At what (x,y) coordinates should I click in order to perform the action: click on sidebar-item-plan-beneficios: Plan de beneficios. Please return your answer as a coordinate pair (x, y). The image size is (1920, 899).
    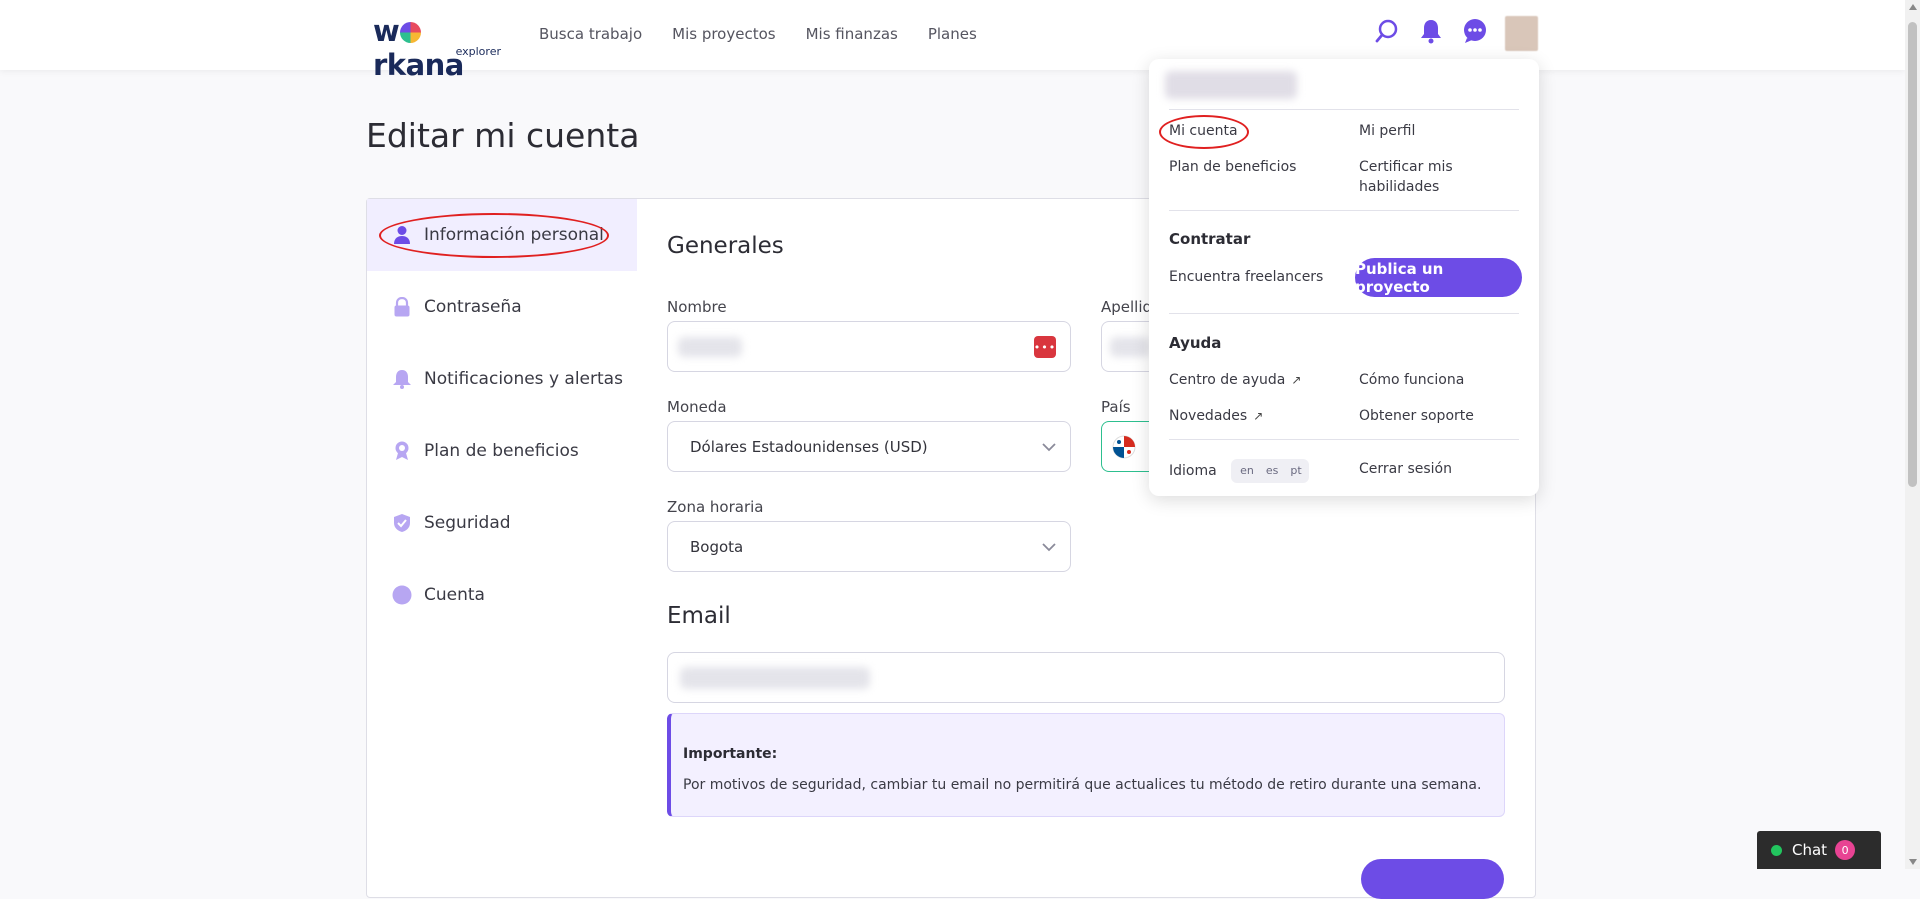
    Looking at the image, I should click on (502, 451).